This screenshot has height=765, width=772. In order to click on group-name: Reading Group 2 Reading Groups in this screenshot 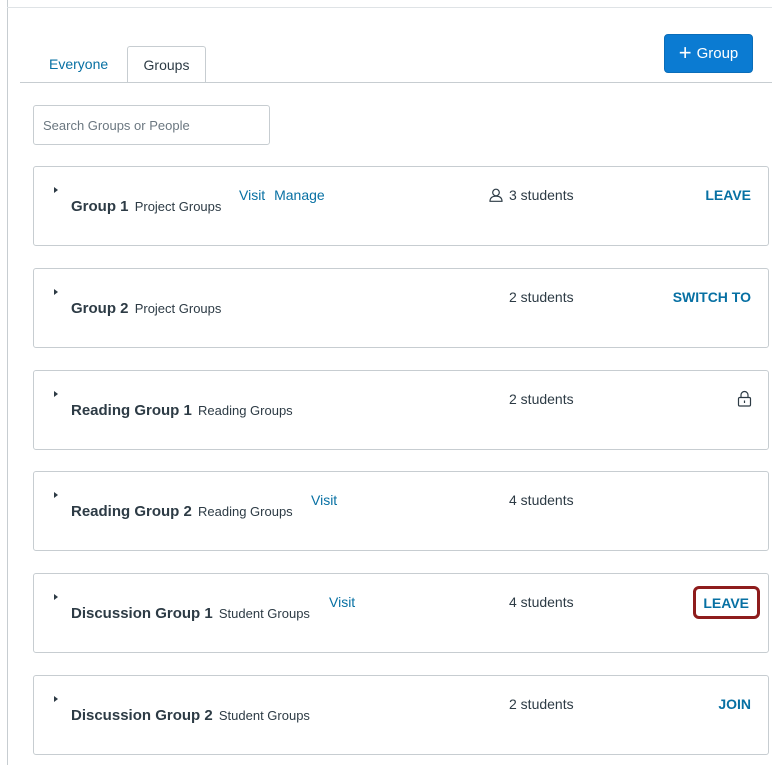, I will do `click(182, 511)`.